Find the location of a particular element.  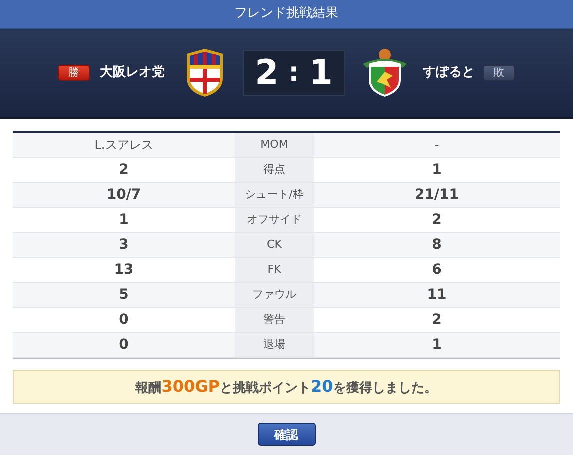

table-cell-text: 21/11 is located at coordinates (437, 195).